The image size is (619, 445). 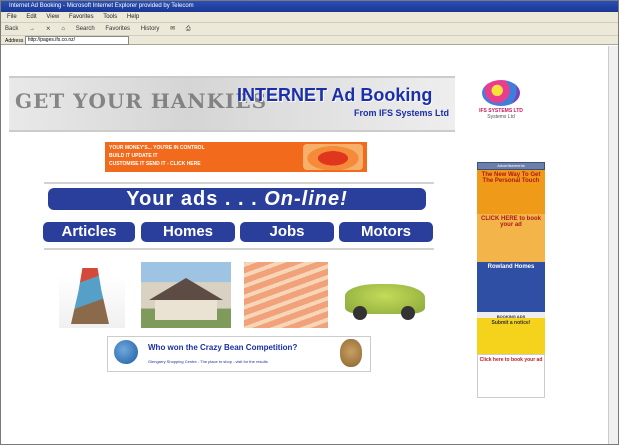 What do you see at coordinates (186, 289) in the screenshot?
I see `house-roof` at bounding box center [186, 289].